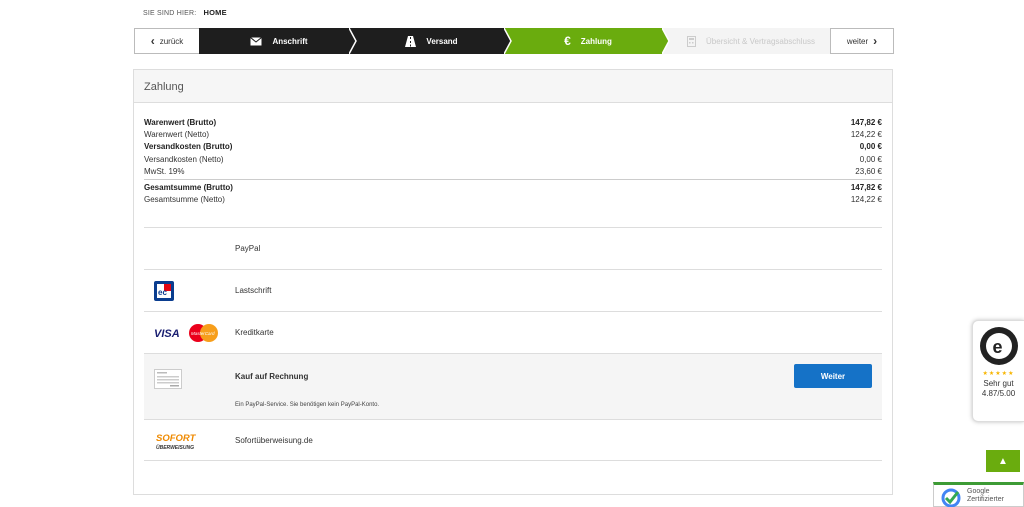 The height and width of the screenshot is (507, 1024). I want to click on step-zahlung: € Zahlung, so click(588, 41).